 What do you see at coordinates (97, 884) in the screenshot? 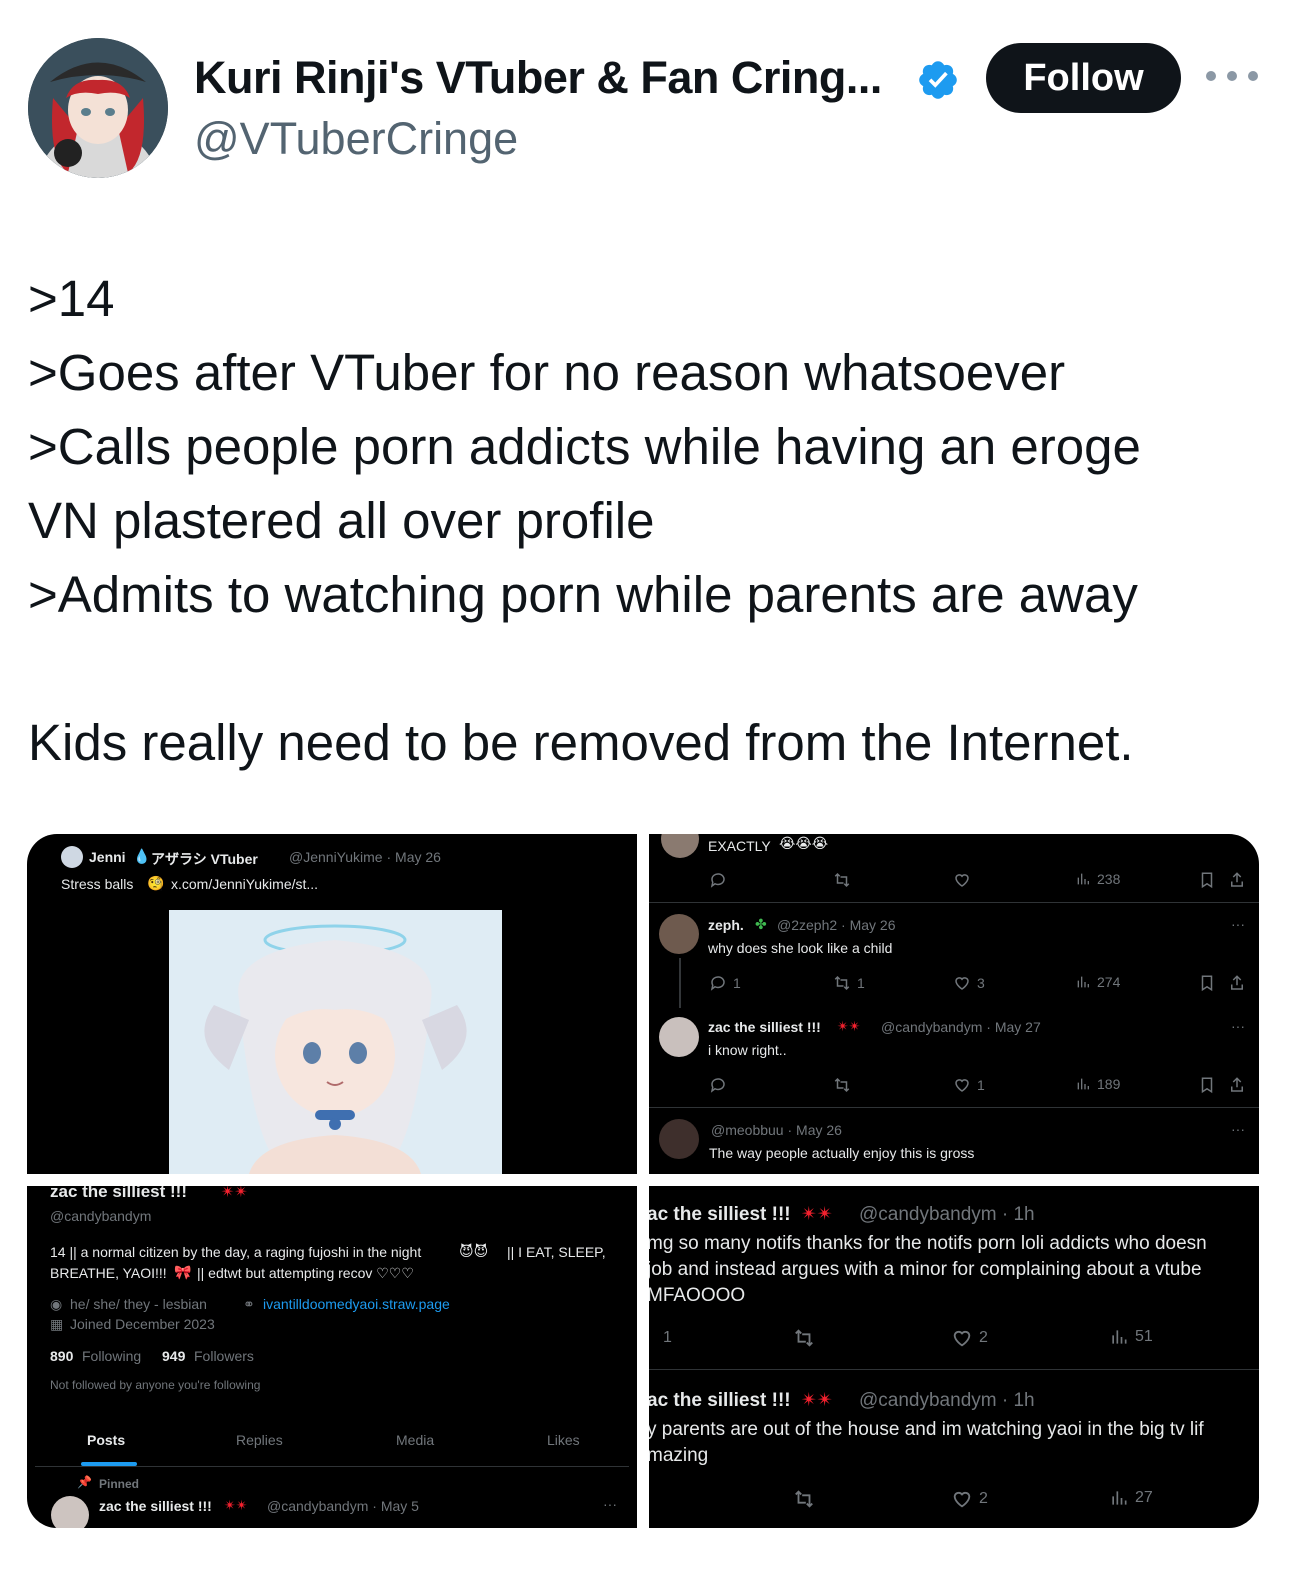
I see `quoted-text: Stress balls` at bounding box center [97, 884].